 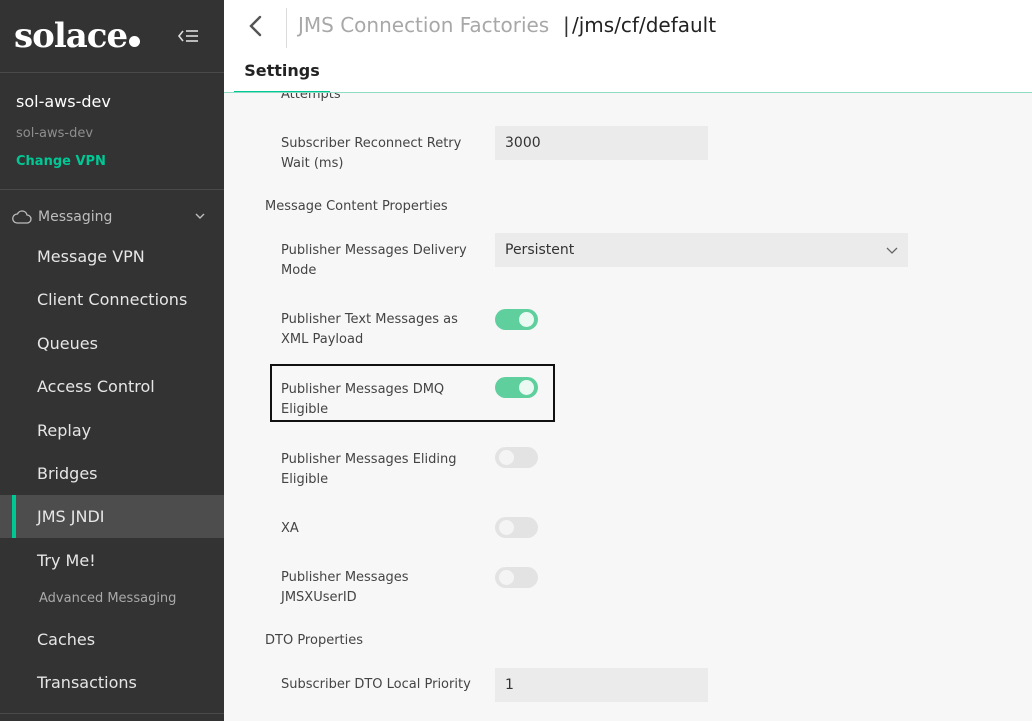 What do you see at coordinates (644, 25) in the screenshot?
I see `page-title: /jms/cf/default` at bounding box center [644, 25].